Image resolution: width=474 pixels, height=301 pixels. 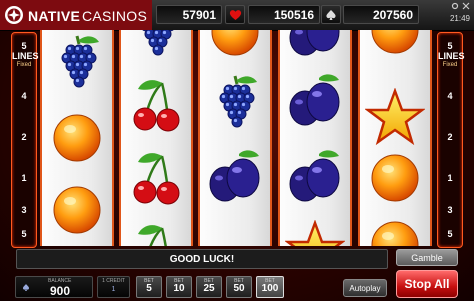 What do you see at coordinates (365, 288) in the screenshot?
I see `autoplay-button: Autoplay` at bounding box center [365, 288].